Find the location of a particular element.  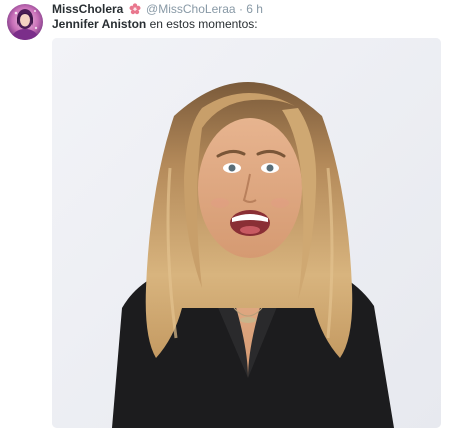

mention-name: Jennifer Aniston is located at coordinates (99, 24).